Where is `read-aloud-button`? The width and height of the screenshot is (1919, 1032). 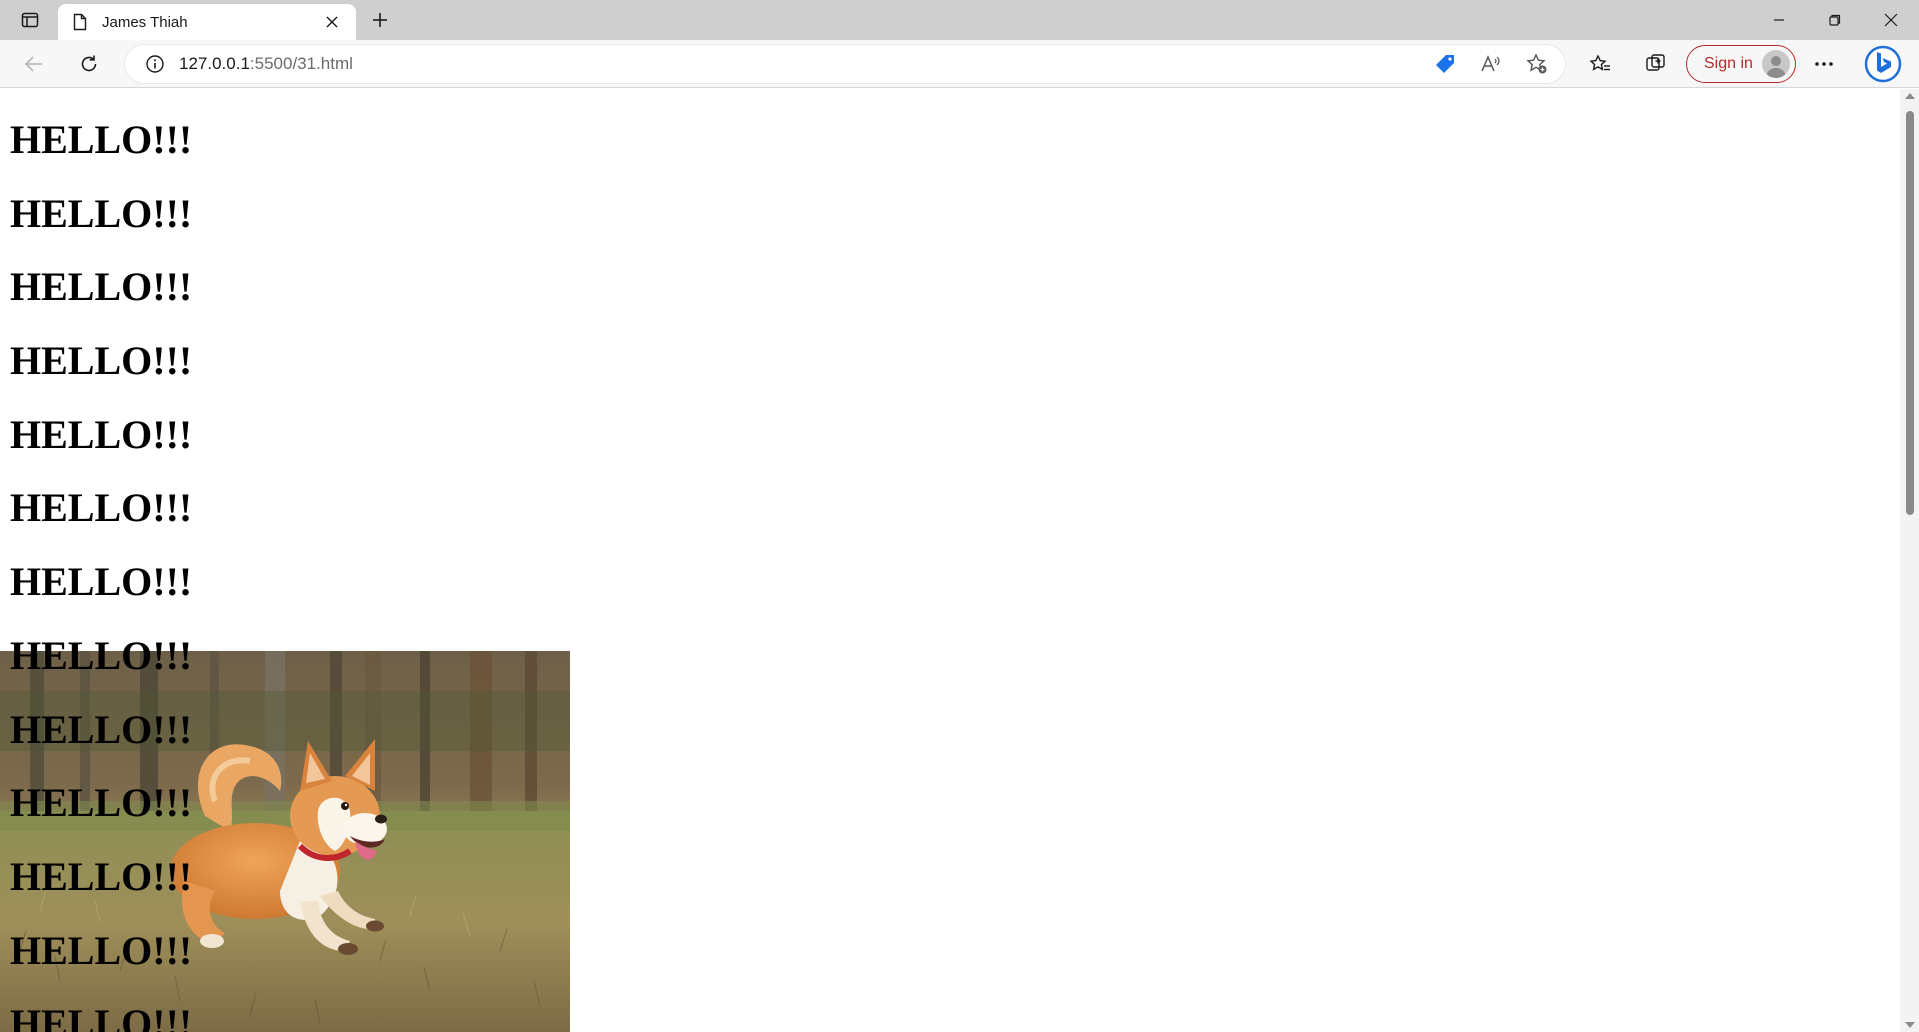
read-aloud-button is located at coordinates (1491, 64).